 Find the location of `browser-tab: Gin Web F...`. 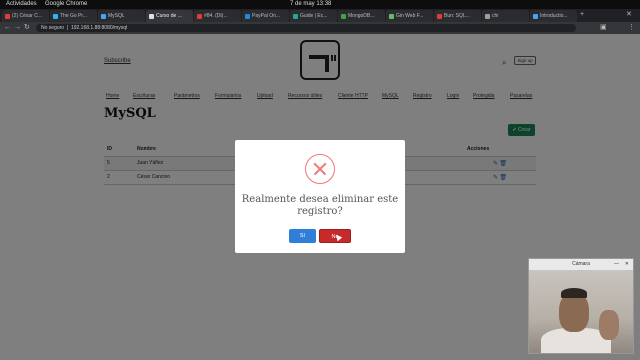

browser-tab: Gin Web F... is located at coordinates (409, 16).